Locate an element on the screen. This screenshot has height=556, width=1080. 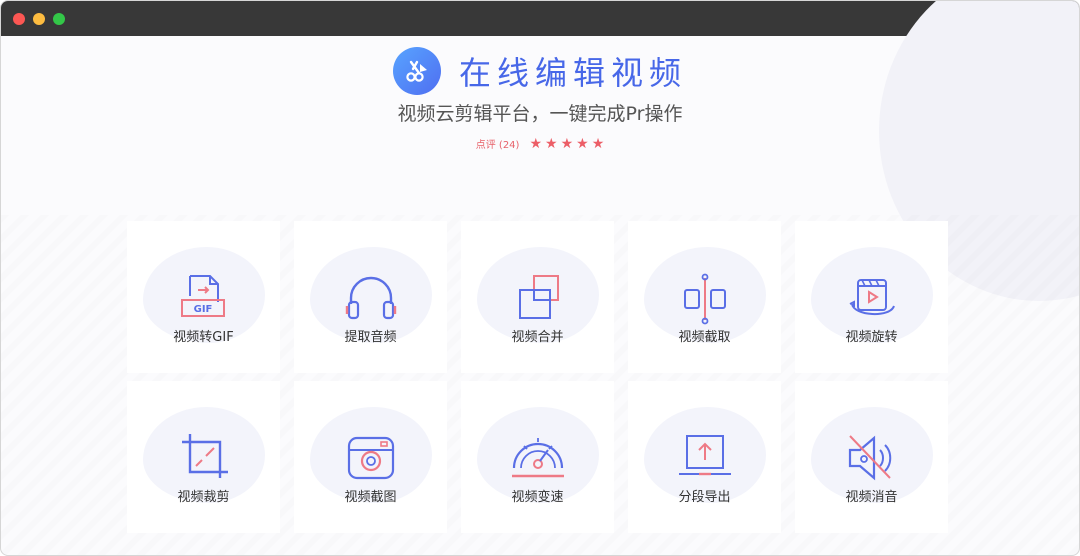
tool-card-crop: 视频裁剪 is located at coordinates (203, 457).